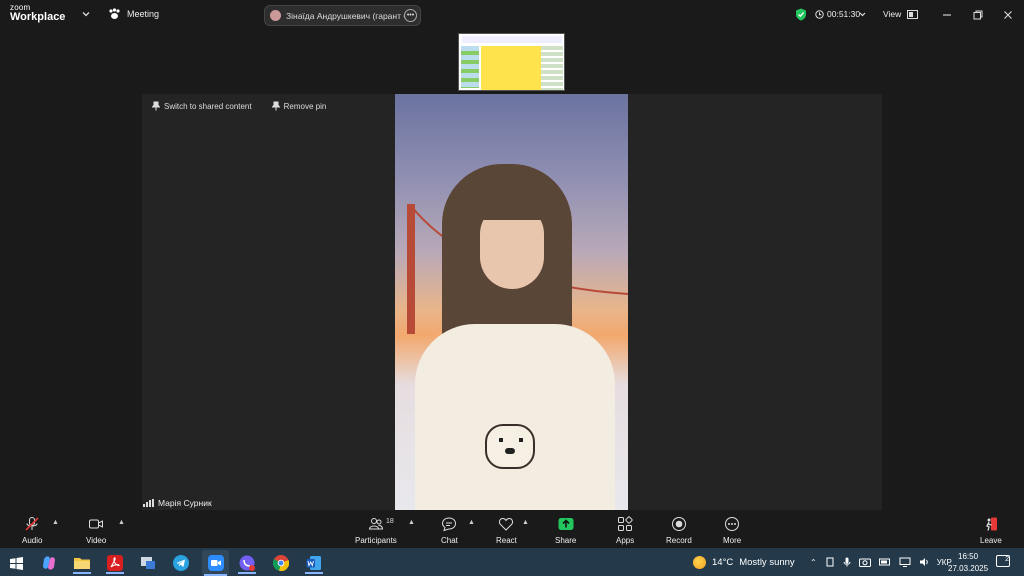 This screenshot has height=576, width=1024. What do you see at coordinates (449, 530) in the screenshot?
I see `chat-button: Chat` at bounding box center [449, 530].